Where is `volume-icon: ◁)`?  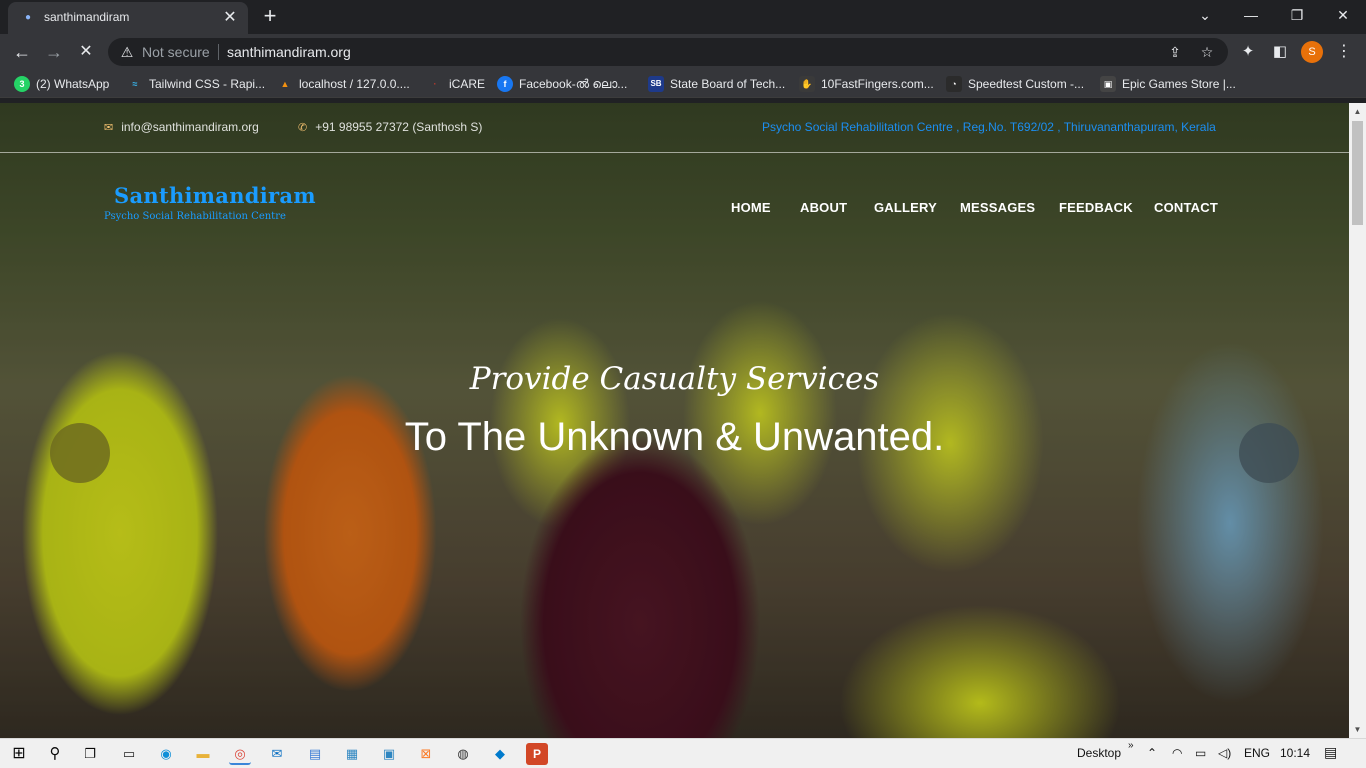
volume-icon: ◁) is located at coordinates (1224, 753).